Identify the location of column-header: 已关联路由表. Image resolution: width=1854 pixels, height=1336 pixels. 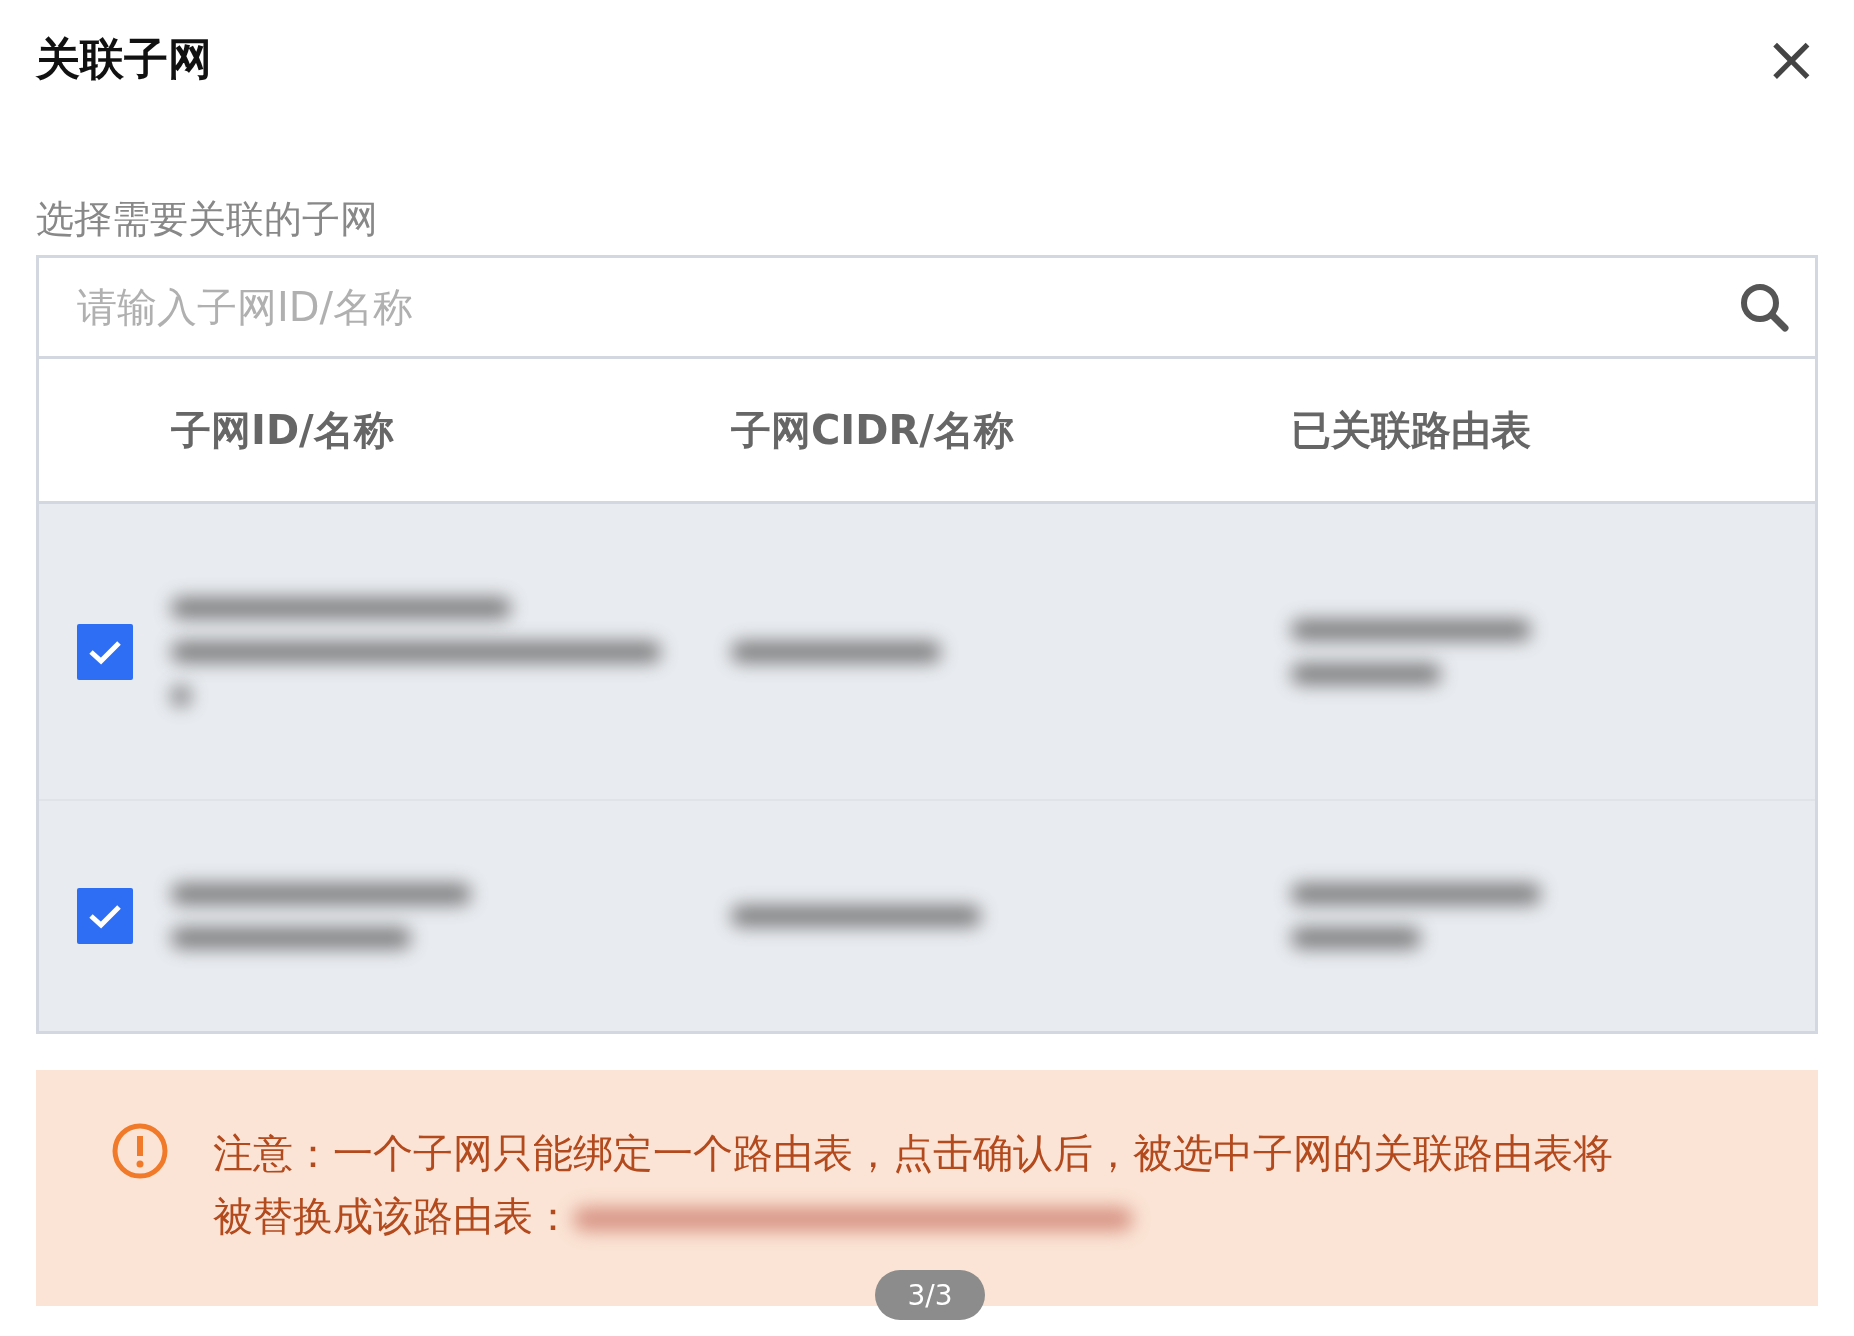
(1411, 430).